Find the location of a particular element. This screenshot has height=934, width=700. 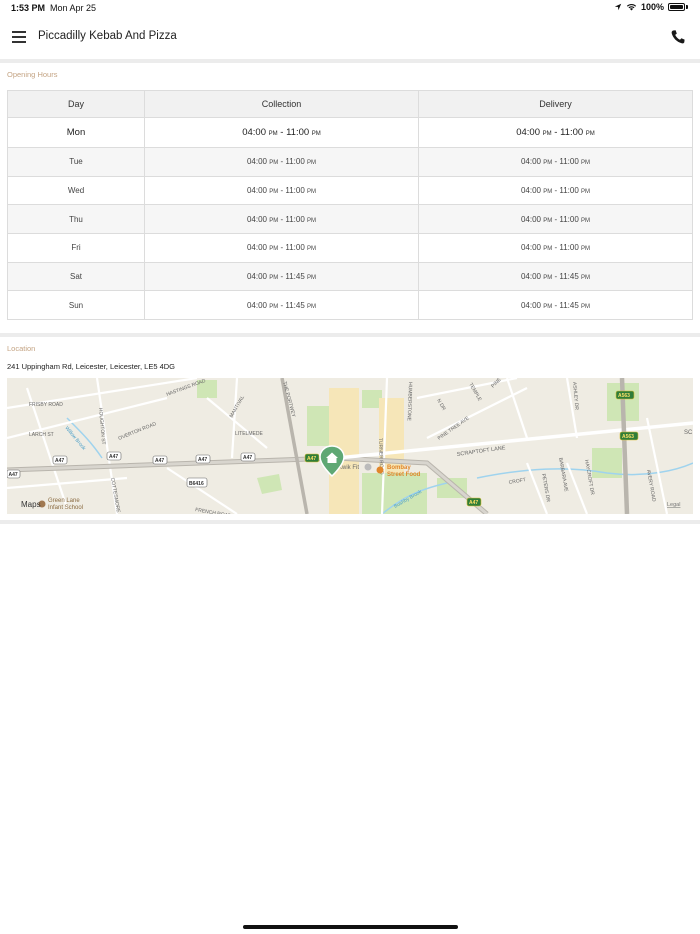

road-shield: A563 is located at coordinates (625, 395).